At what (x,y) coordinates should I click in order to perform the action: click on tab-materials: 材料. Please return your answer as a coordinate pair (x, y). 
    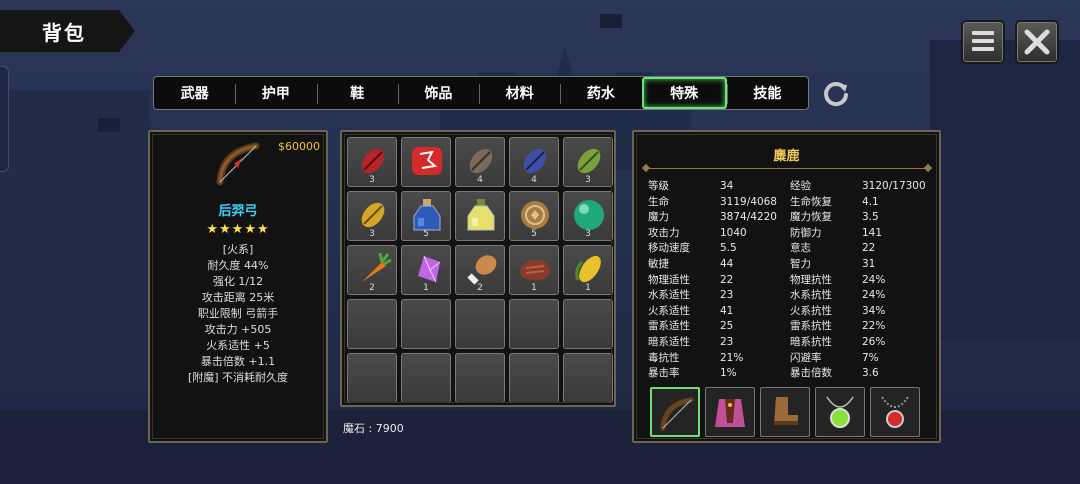
    Looking at the image, I should click on (519, 93).